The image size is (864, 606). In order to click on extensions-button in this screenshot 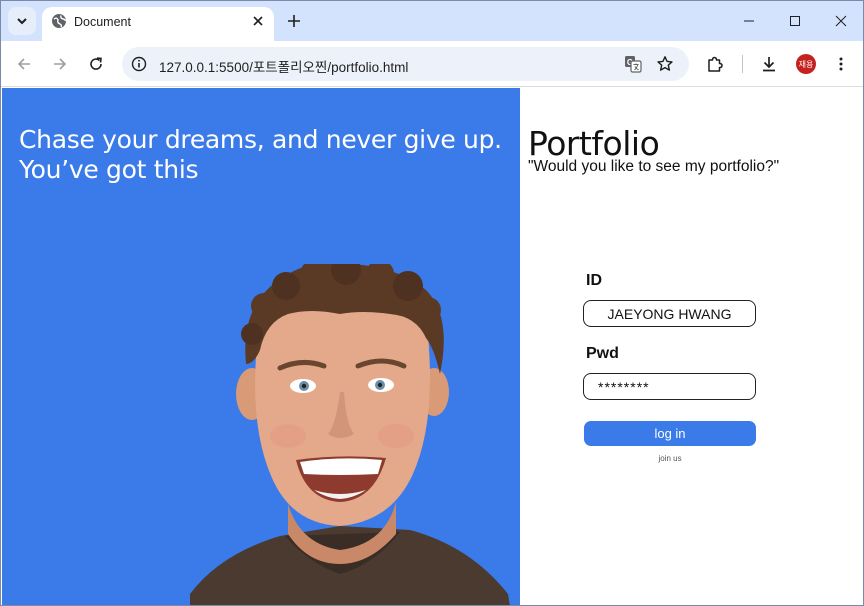, I will do `click(715, 64)`.